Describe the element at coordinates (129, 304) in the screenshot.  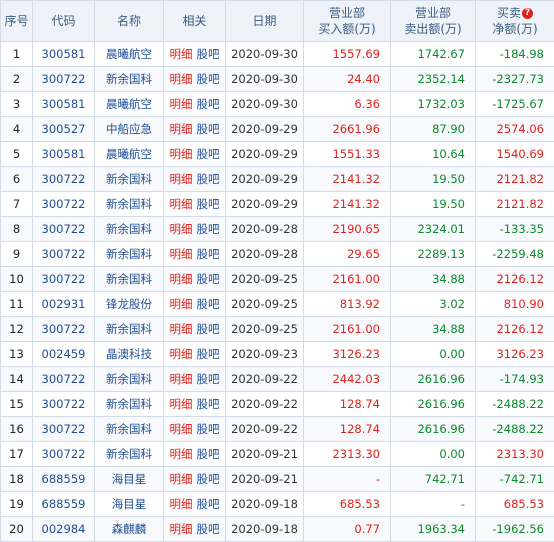
I see `stock-name-link: 锋龙股份` at that location.